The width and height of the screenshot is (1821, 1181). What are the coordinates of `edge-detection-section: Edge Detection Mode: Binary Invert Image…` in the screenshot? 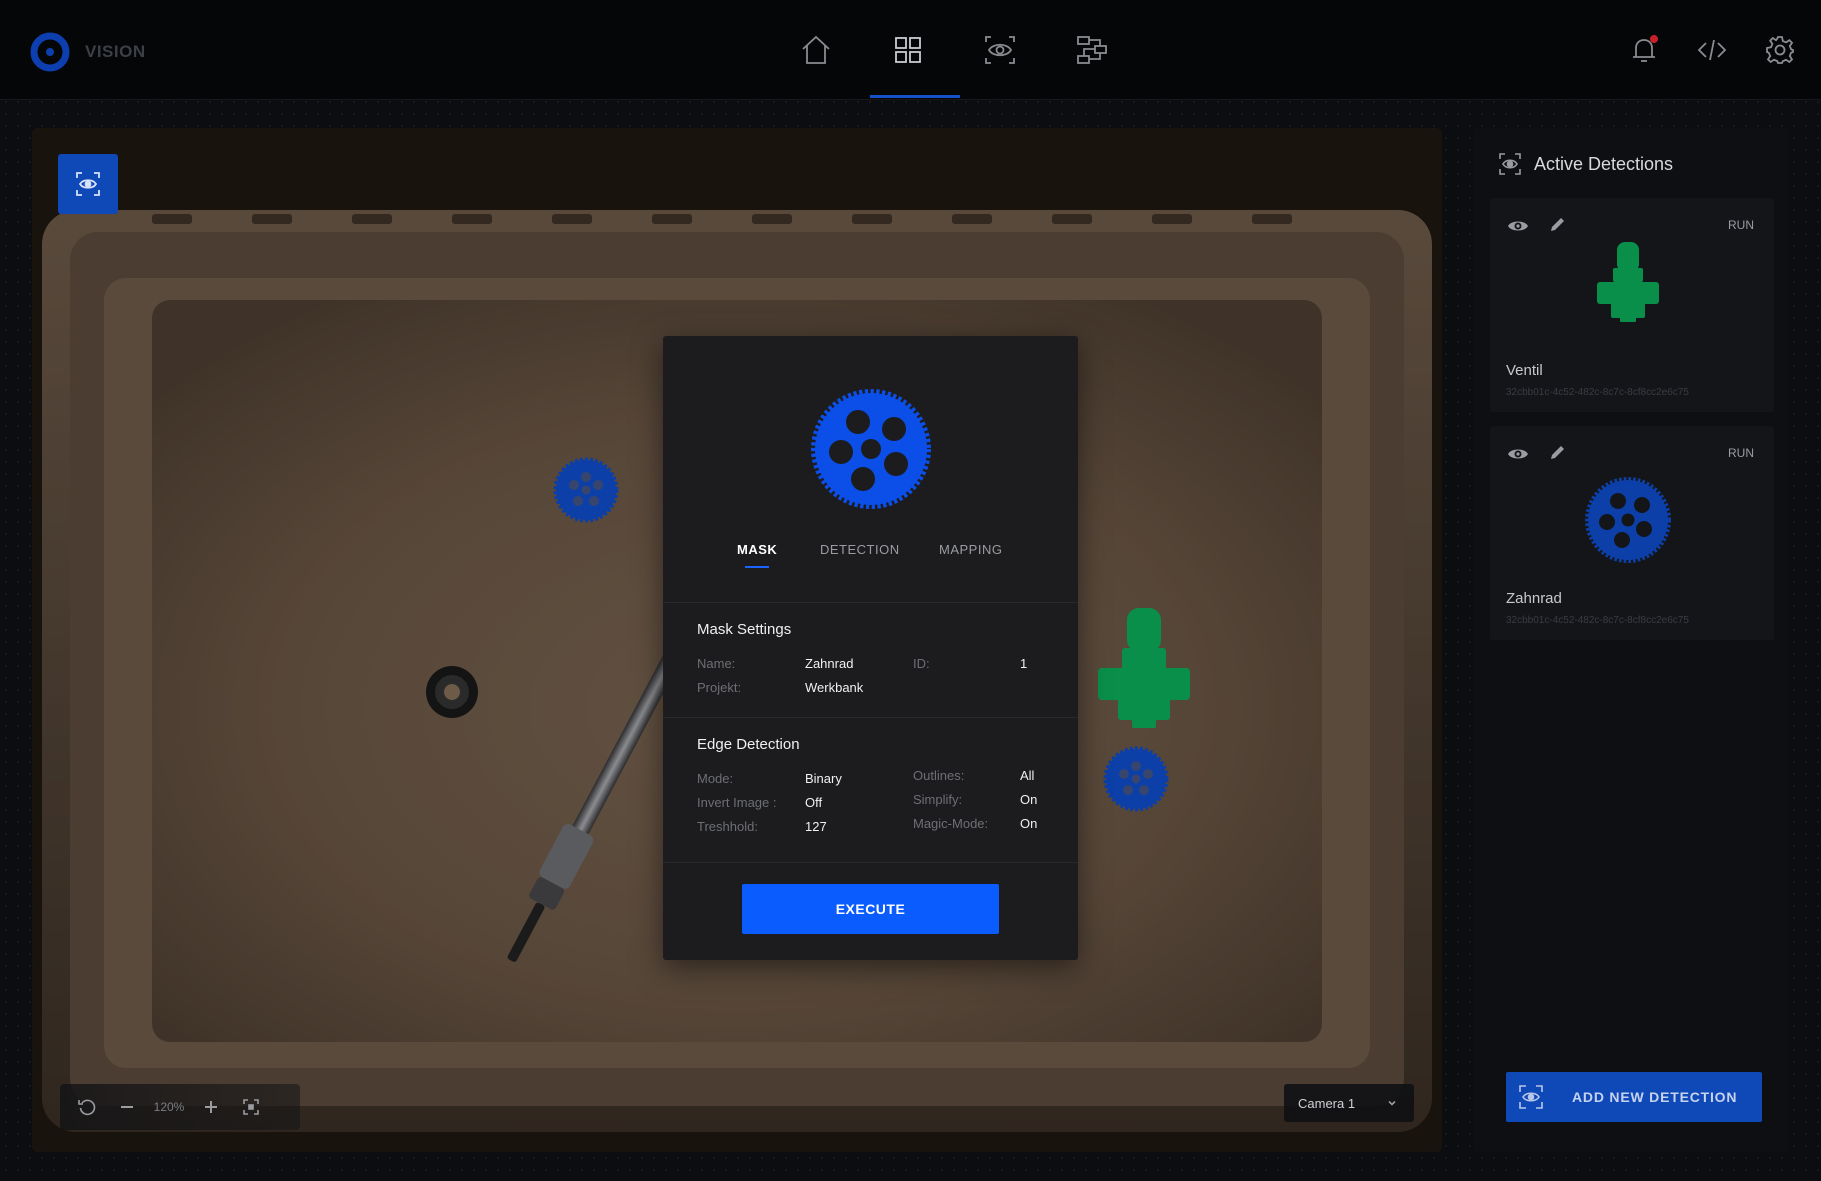 It's located at (870, 789).